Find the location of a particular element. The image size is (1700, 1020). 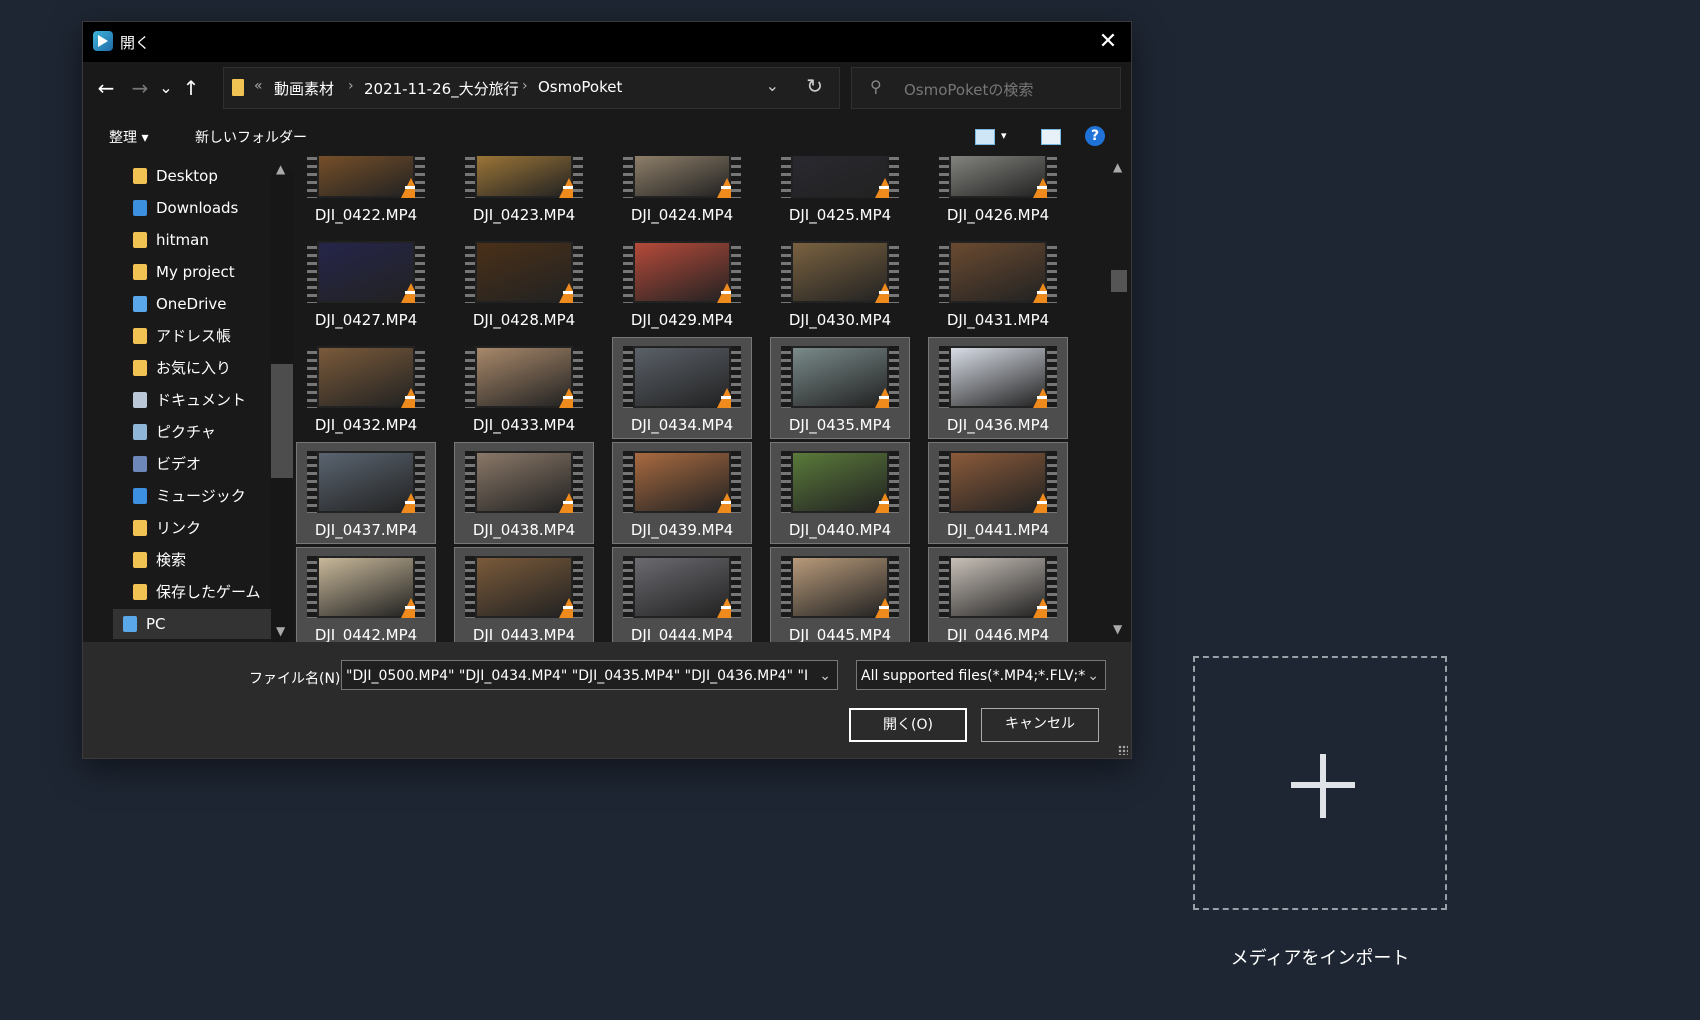

chevron-down-icon: ▾ is located at coordinates (1004, 135).